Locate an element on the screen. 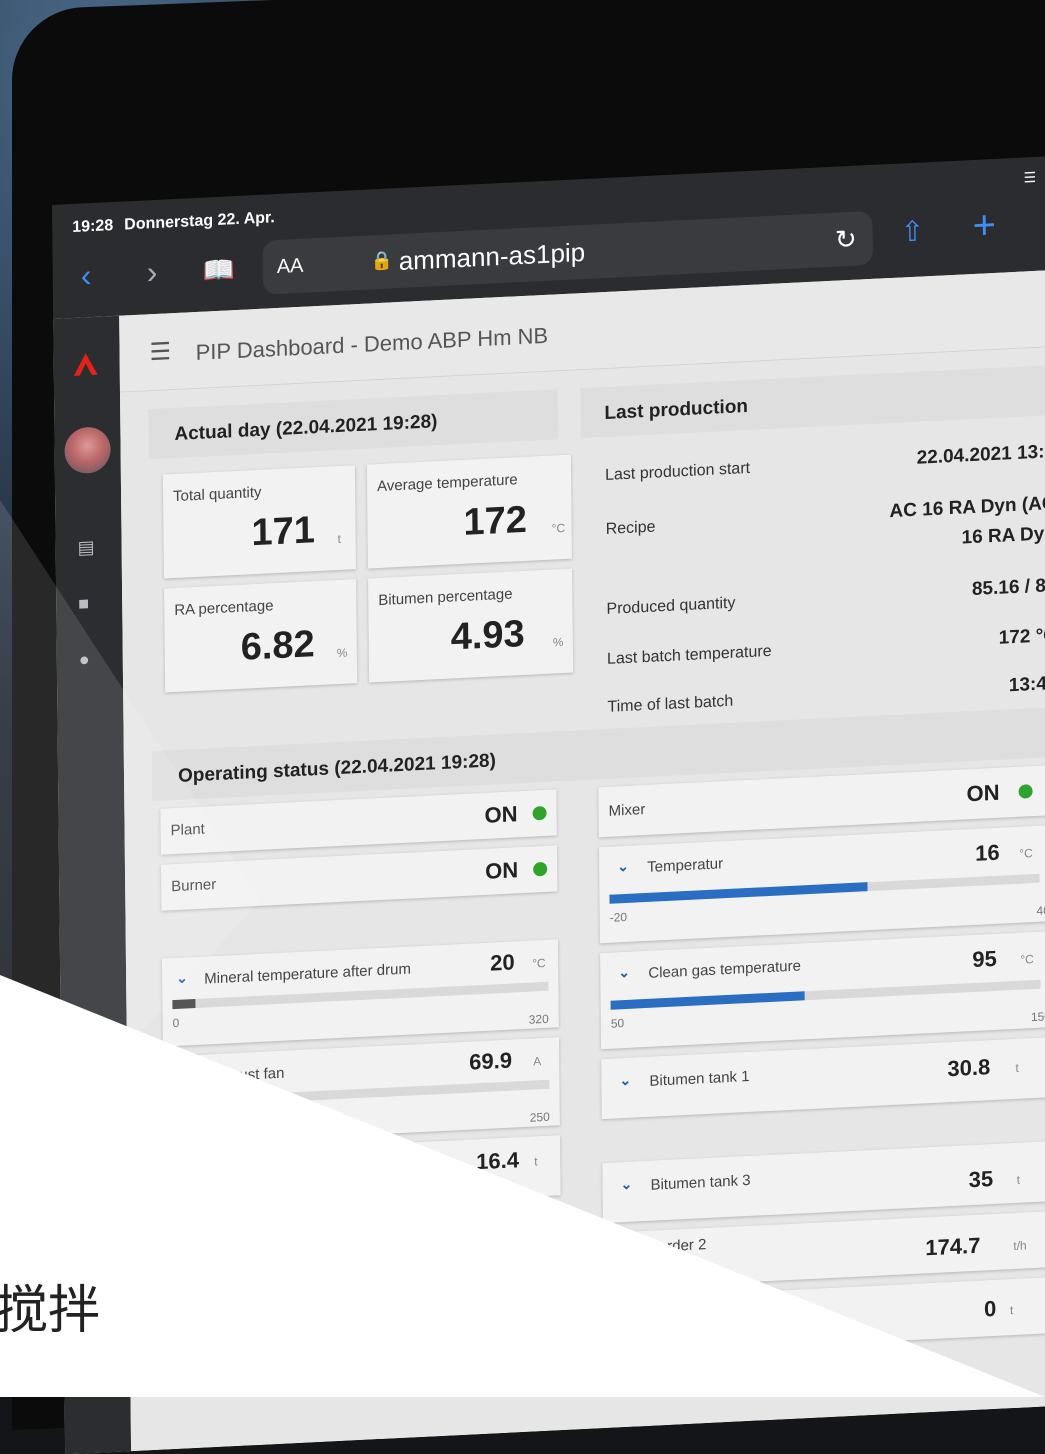 This screenshot has width=1045, height=1454. status-row-bitumen-tank-3: ⌄ Bitumen tank 3 35 t is located at coordinates (823, 1182).